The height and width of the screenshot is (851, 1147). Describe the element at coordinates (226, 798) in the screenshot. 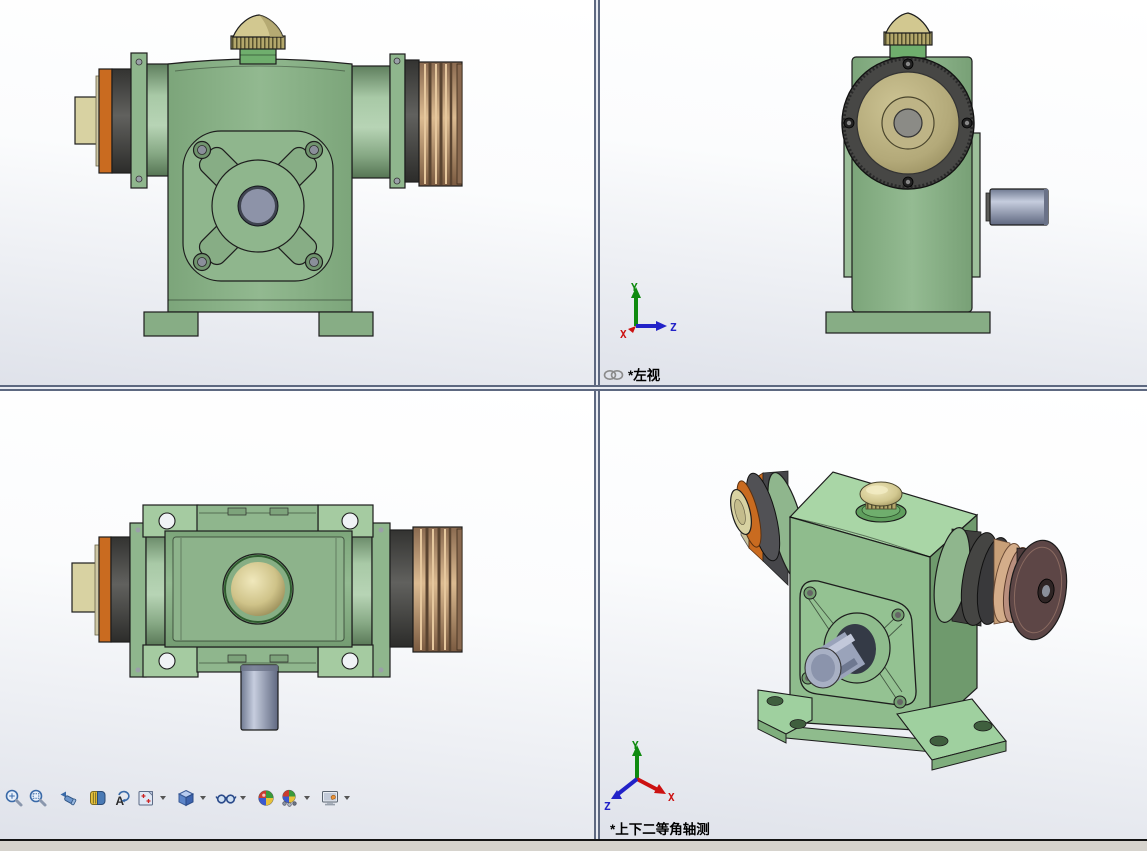

I see `hide-show-items-icon` at that location.